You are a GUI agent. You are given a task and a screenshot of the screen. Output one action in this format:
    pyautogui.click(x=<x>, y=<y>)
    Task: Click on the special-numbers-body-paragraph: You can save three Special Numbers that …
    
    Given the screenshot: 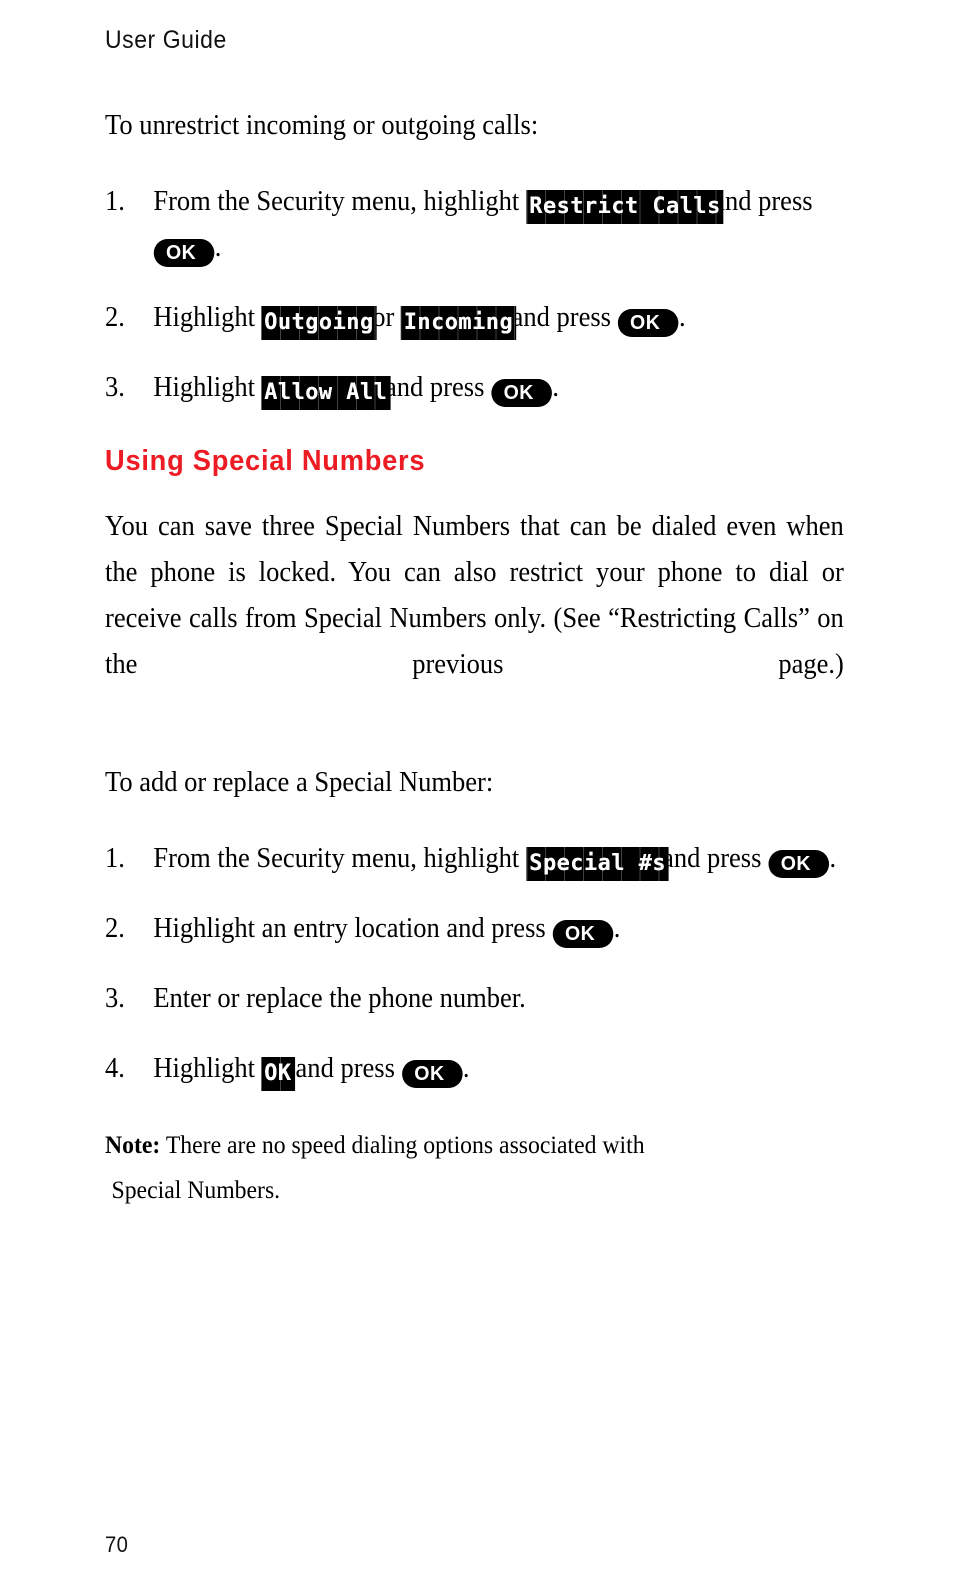 What is the action you would take?
    pyautogui.click(x=474, y=595)
    